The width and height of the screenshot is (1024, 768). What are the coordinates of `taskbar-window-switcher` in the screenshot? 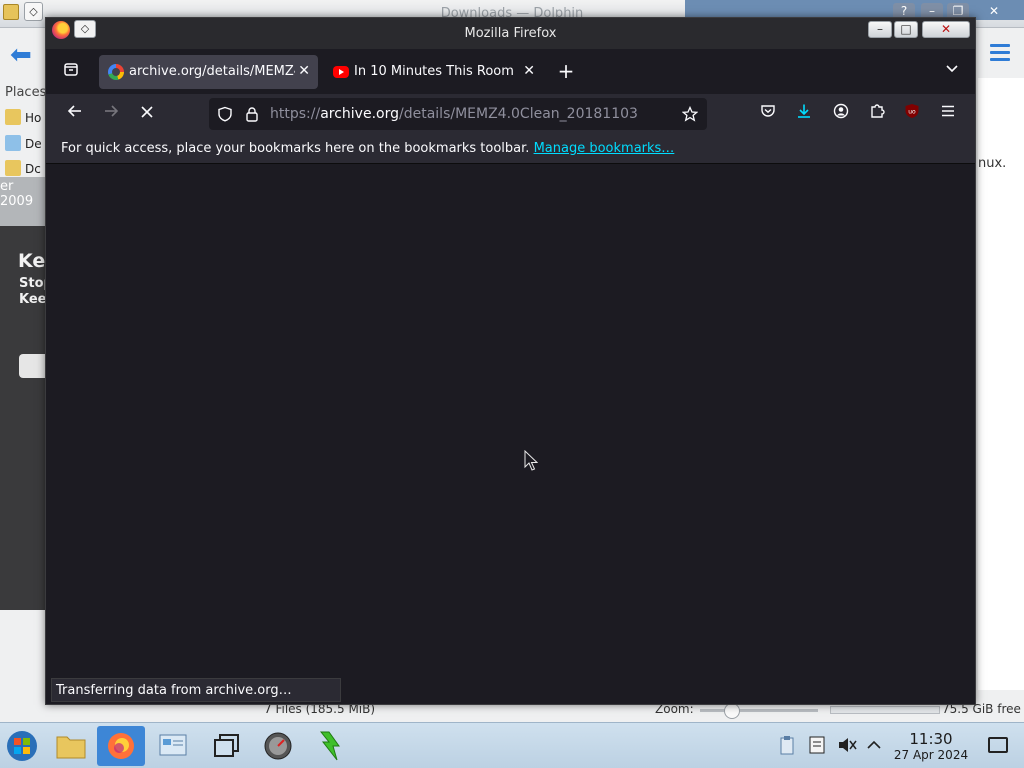 It's located at (227, 746).